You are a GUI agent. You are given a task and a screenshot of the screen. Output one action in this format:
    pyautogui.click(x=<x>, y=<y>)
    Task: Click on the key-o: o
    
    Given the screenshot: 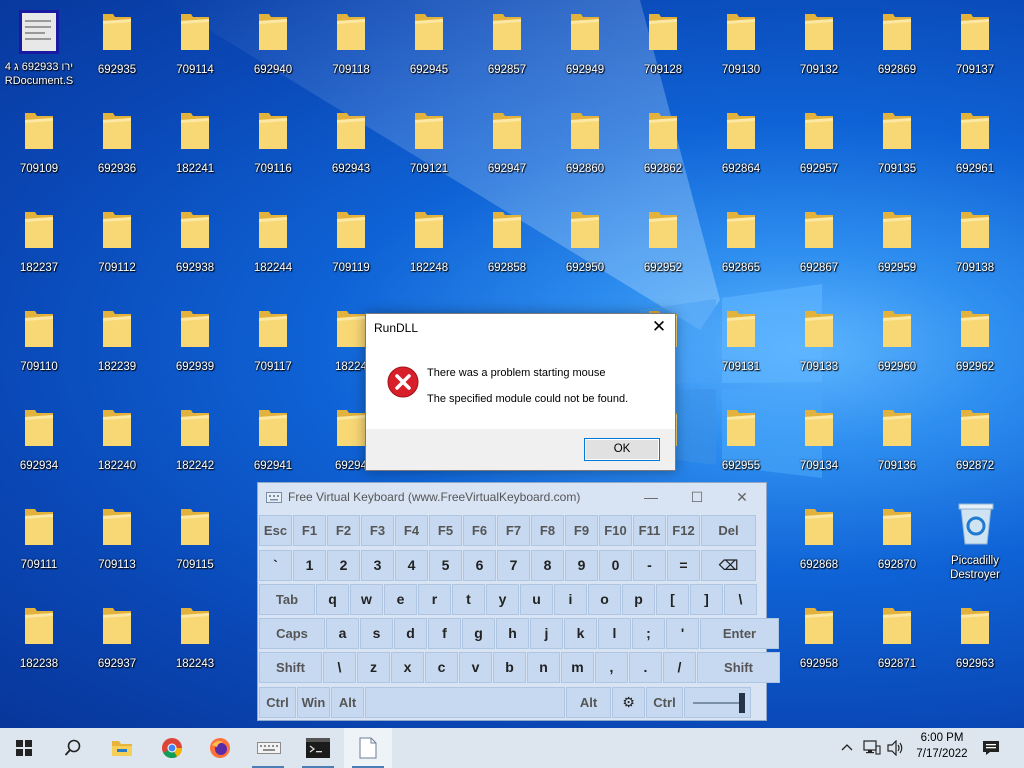 What is the action you would take?
    pyautogui.click(x=604, y=599)
    